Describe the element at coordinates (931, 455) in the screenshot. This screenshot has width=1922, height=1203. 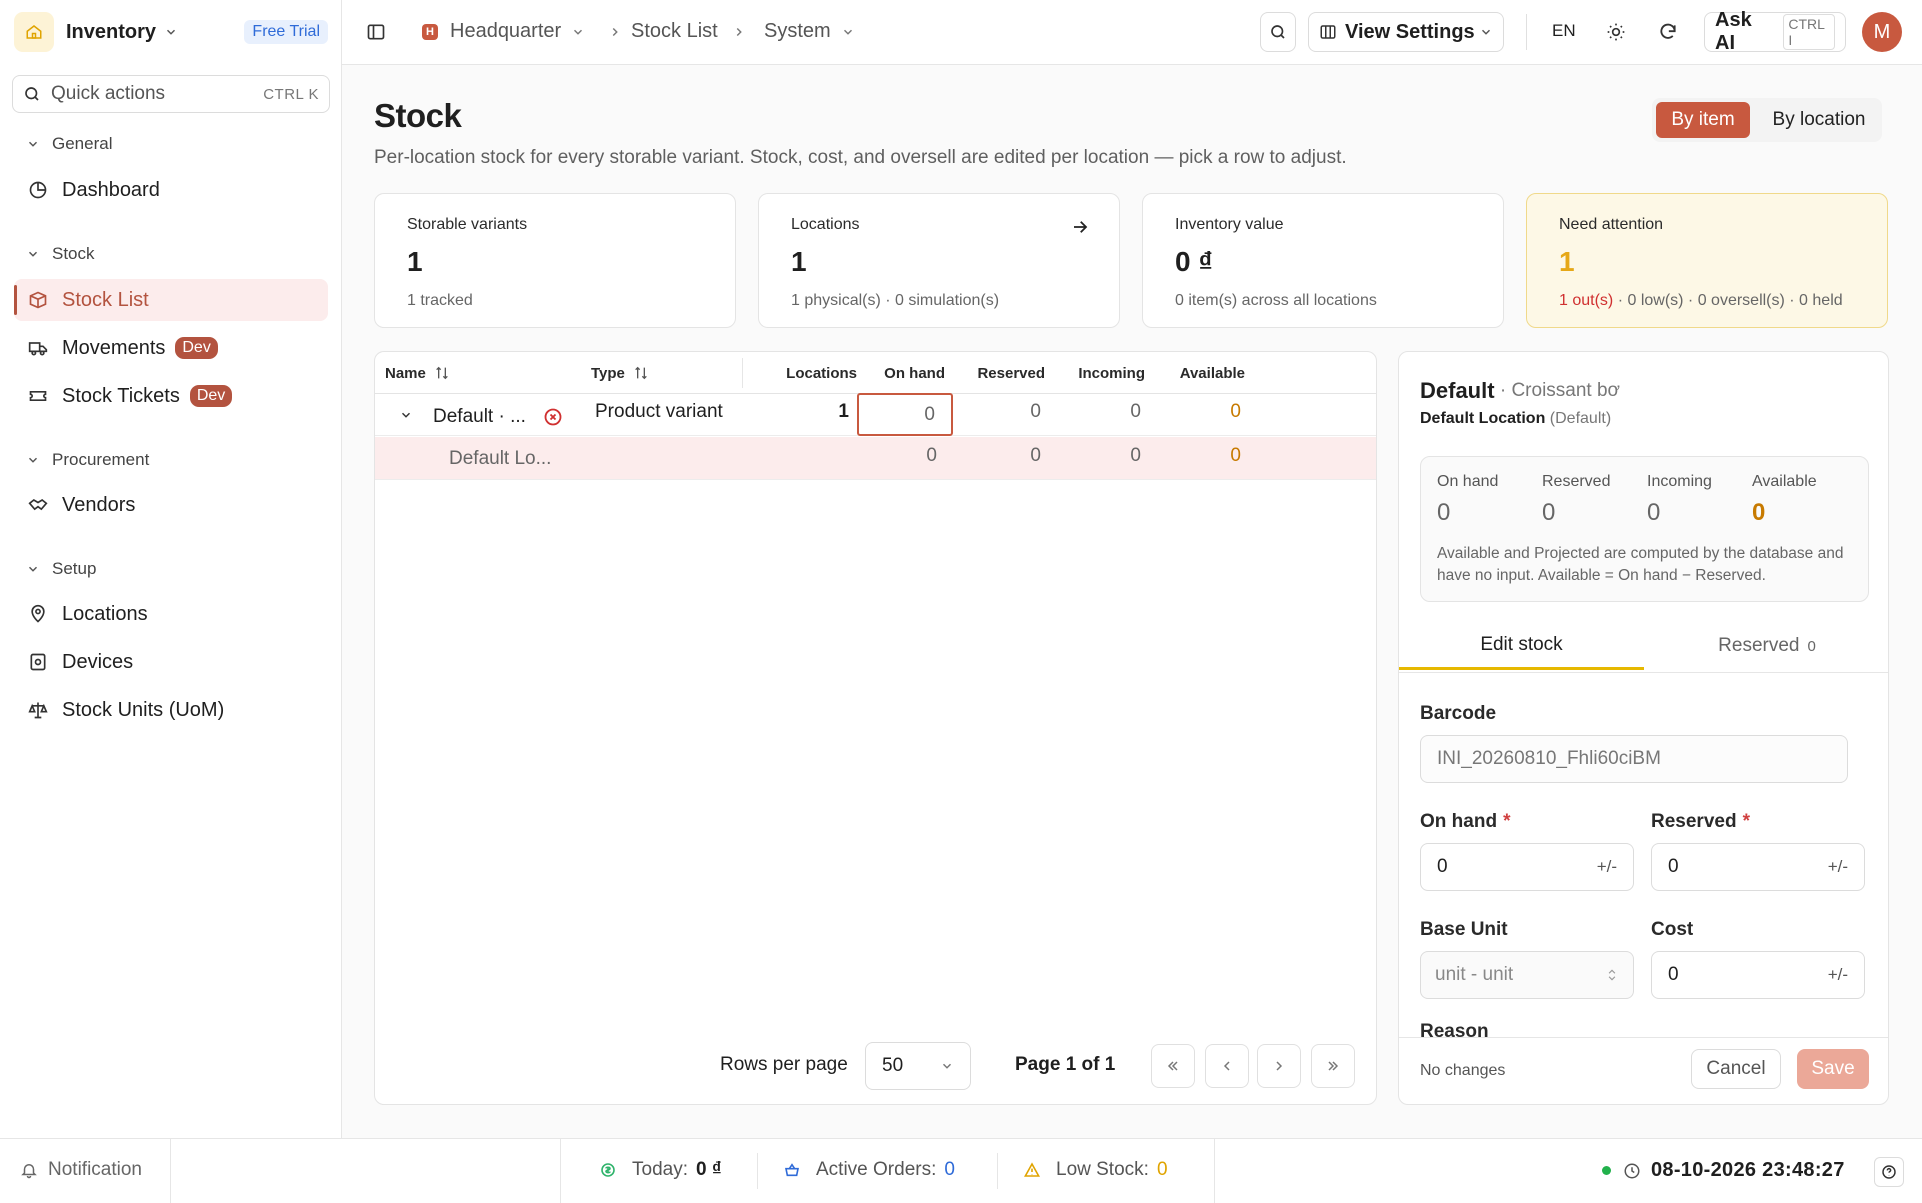
I see `row-on-hand: 0` at that location.